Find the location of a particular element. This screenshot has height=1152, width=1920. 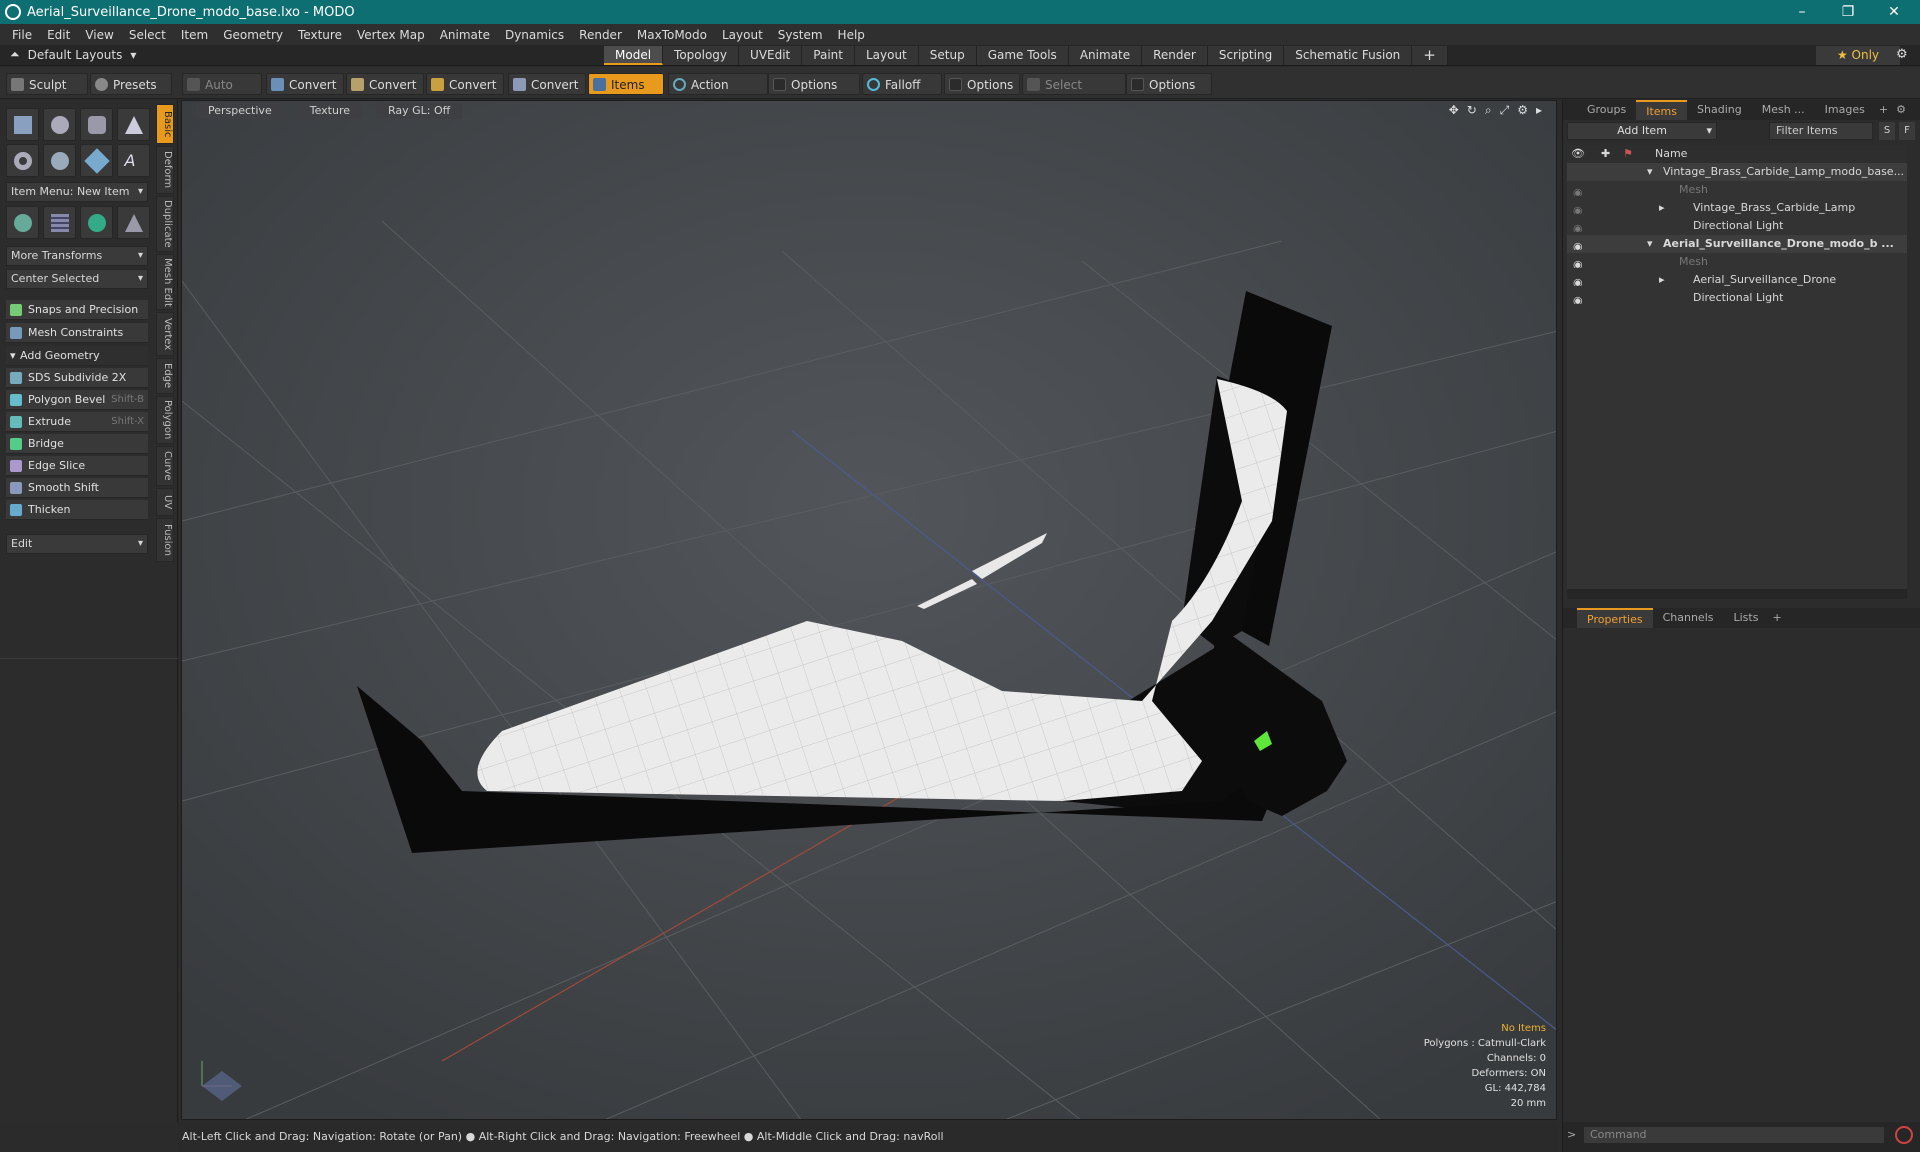

vtab-deform: Deform is located at coordinates (165, 170).